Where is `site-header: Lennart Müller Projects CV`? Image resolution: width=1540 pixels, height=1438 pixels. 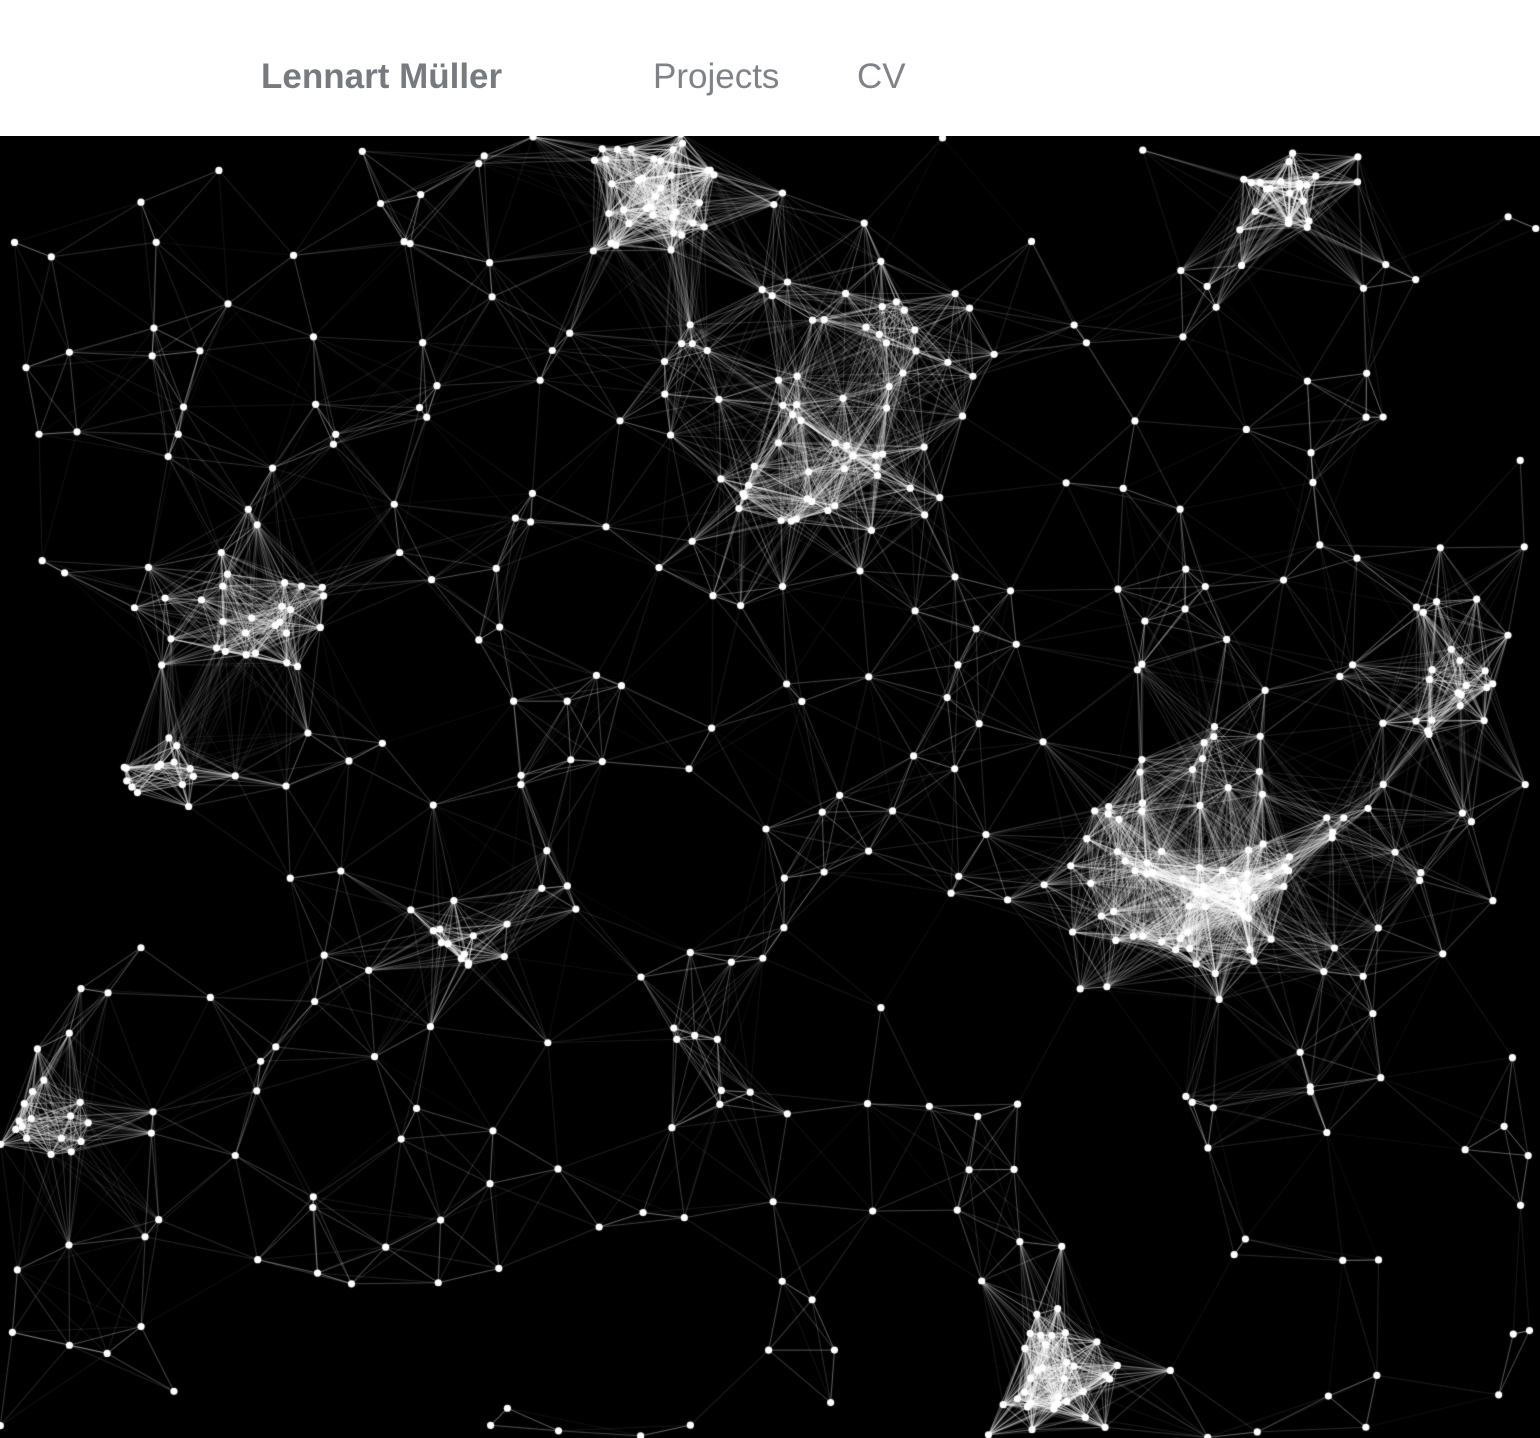 site-header: Lennart Müller Projects CV is located at coordinates (770, 68).